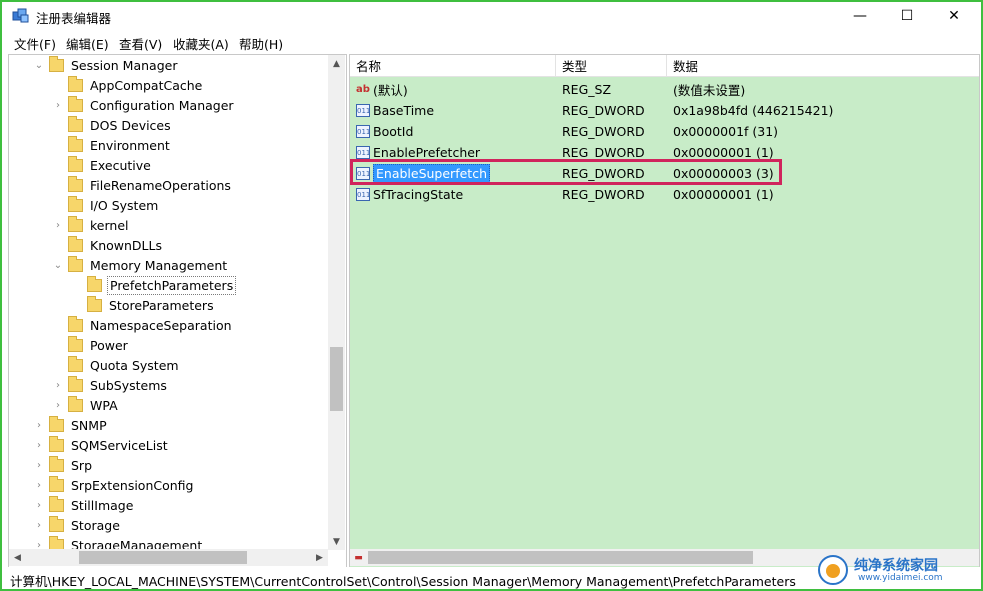 This screenshot has height=591, width=983. I want to click on value-row: 011 BootId REG_DWORD 0x0000001f (31), so click(664, 131).